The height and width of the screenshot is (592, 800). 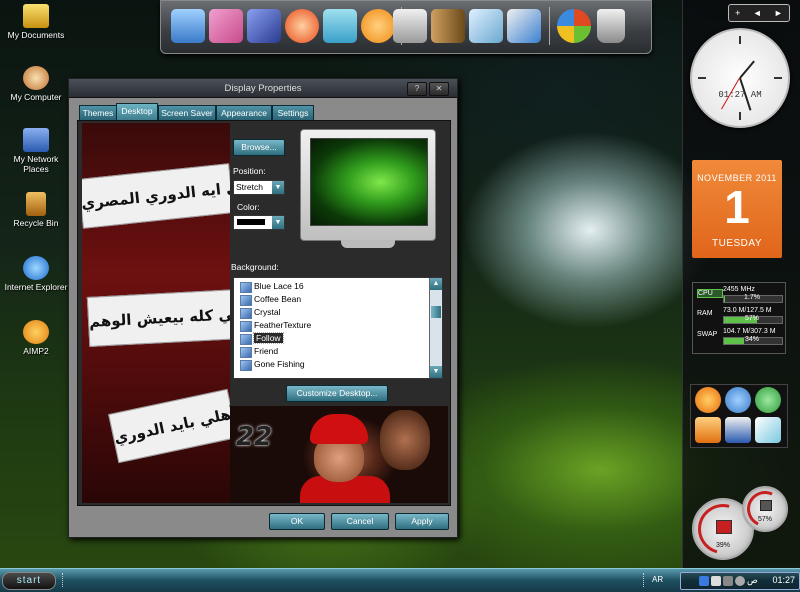 I want to click on tools-icon, so click(x=524, y=26).